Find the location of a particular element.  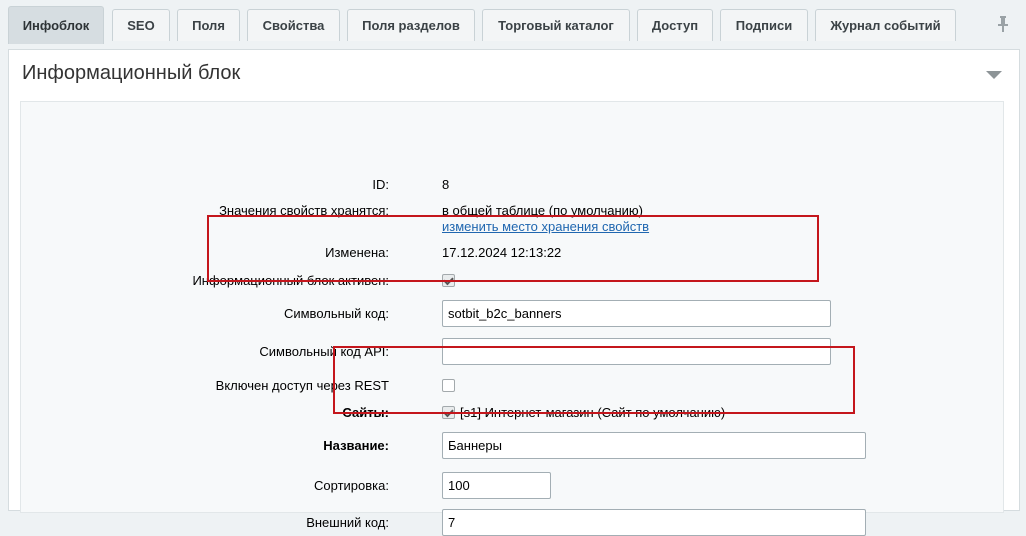

sort-label: Сортировка: is located at coordinates (351, 485).